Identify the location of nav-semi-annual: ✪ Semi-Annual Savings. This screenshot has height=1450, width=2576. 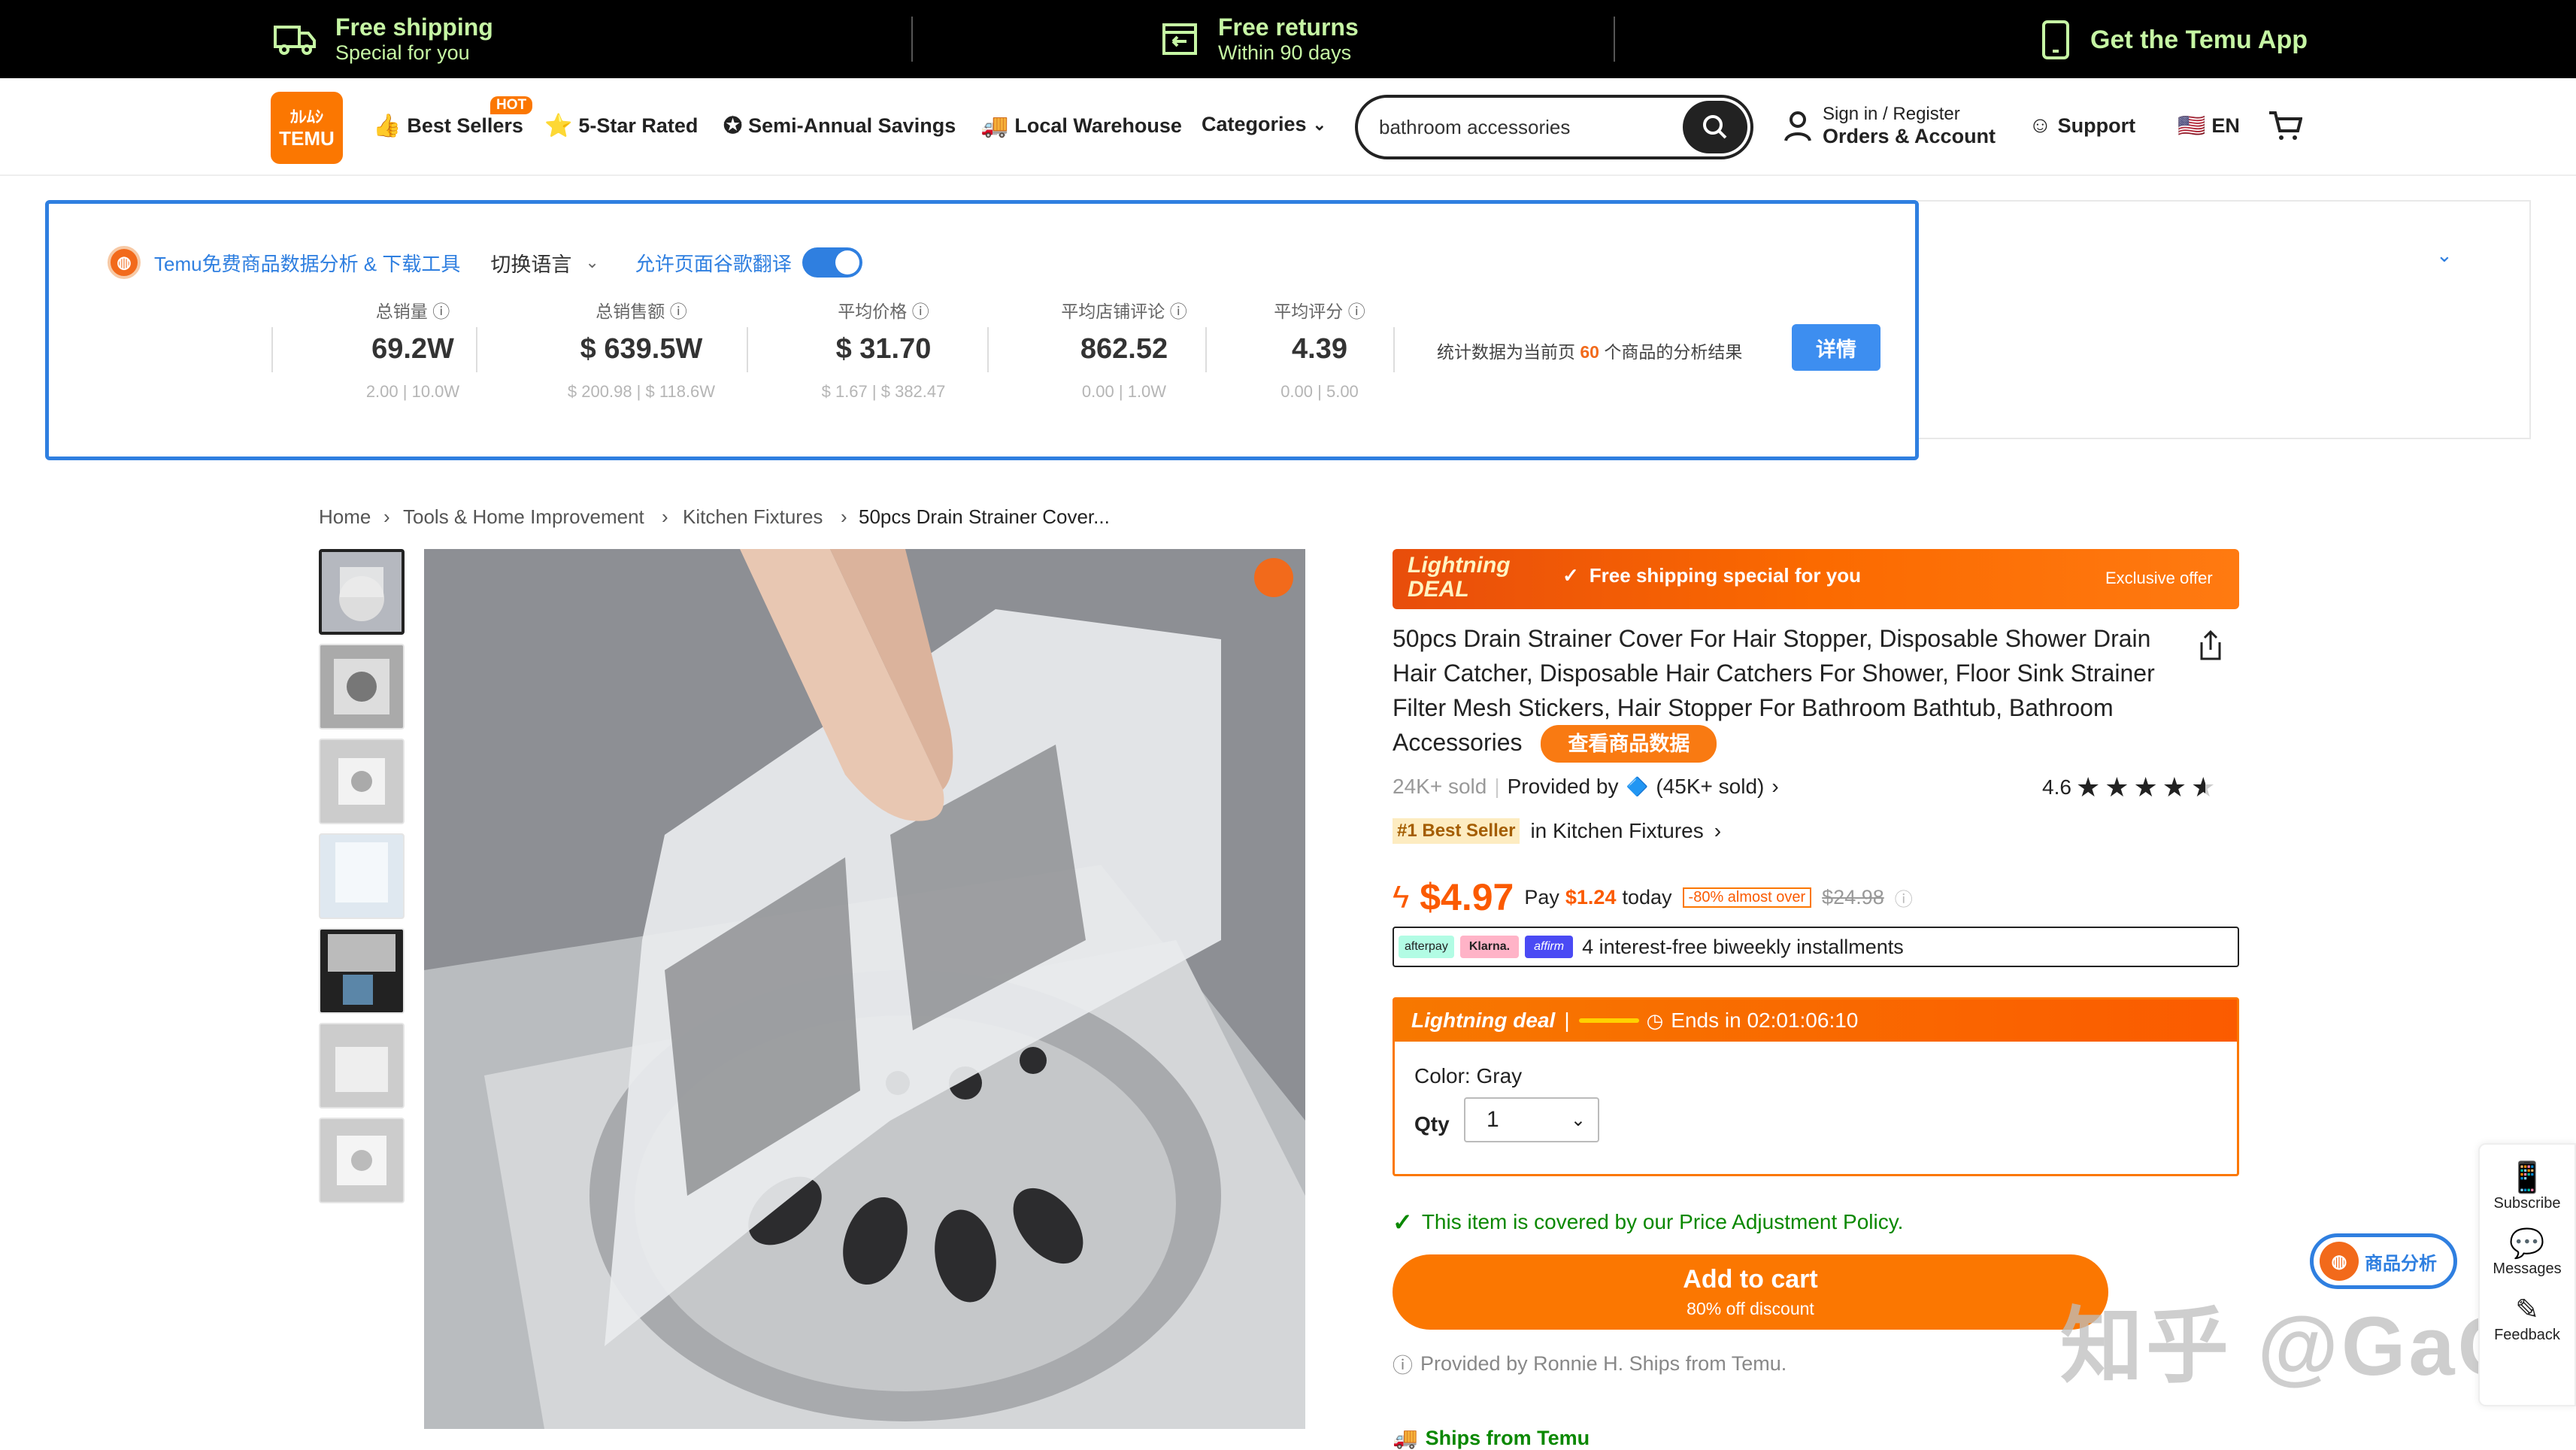
(839, 126).